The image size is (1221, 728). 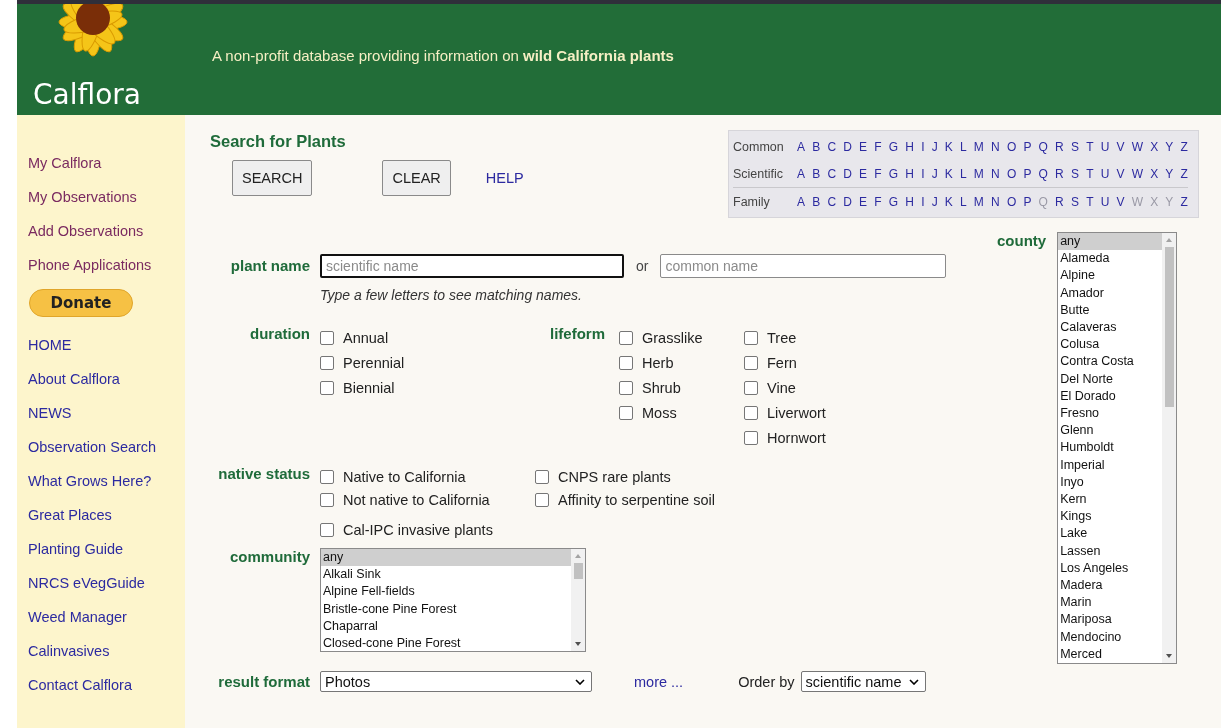 What do you see at coordinates (456, 681) in the screenshot?
I see `result-format-dropdown: Photos` at bounding box center [456, 681].